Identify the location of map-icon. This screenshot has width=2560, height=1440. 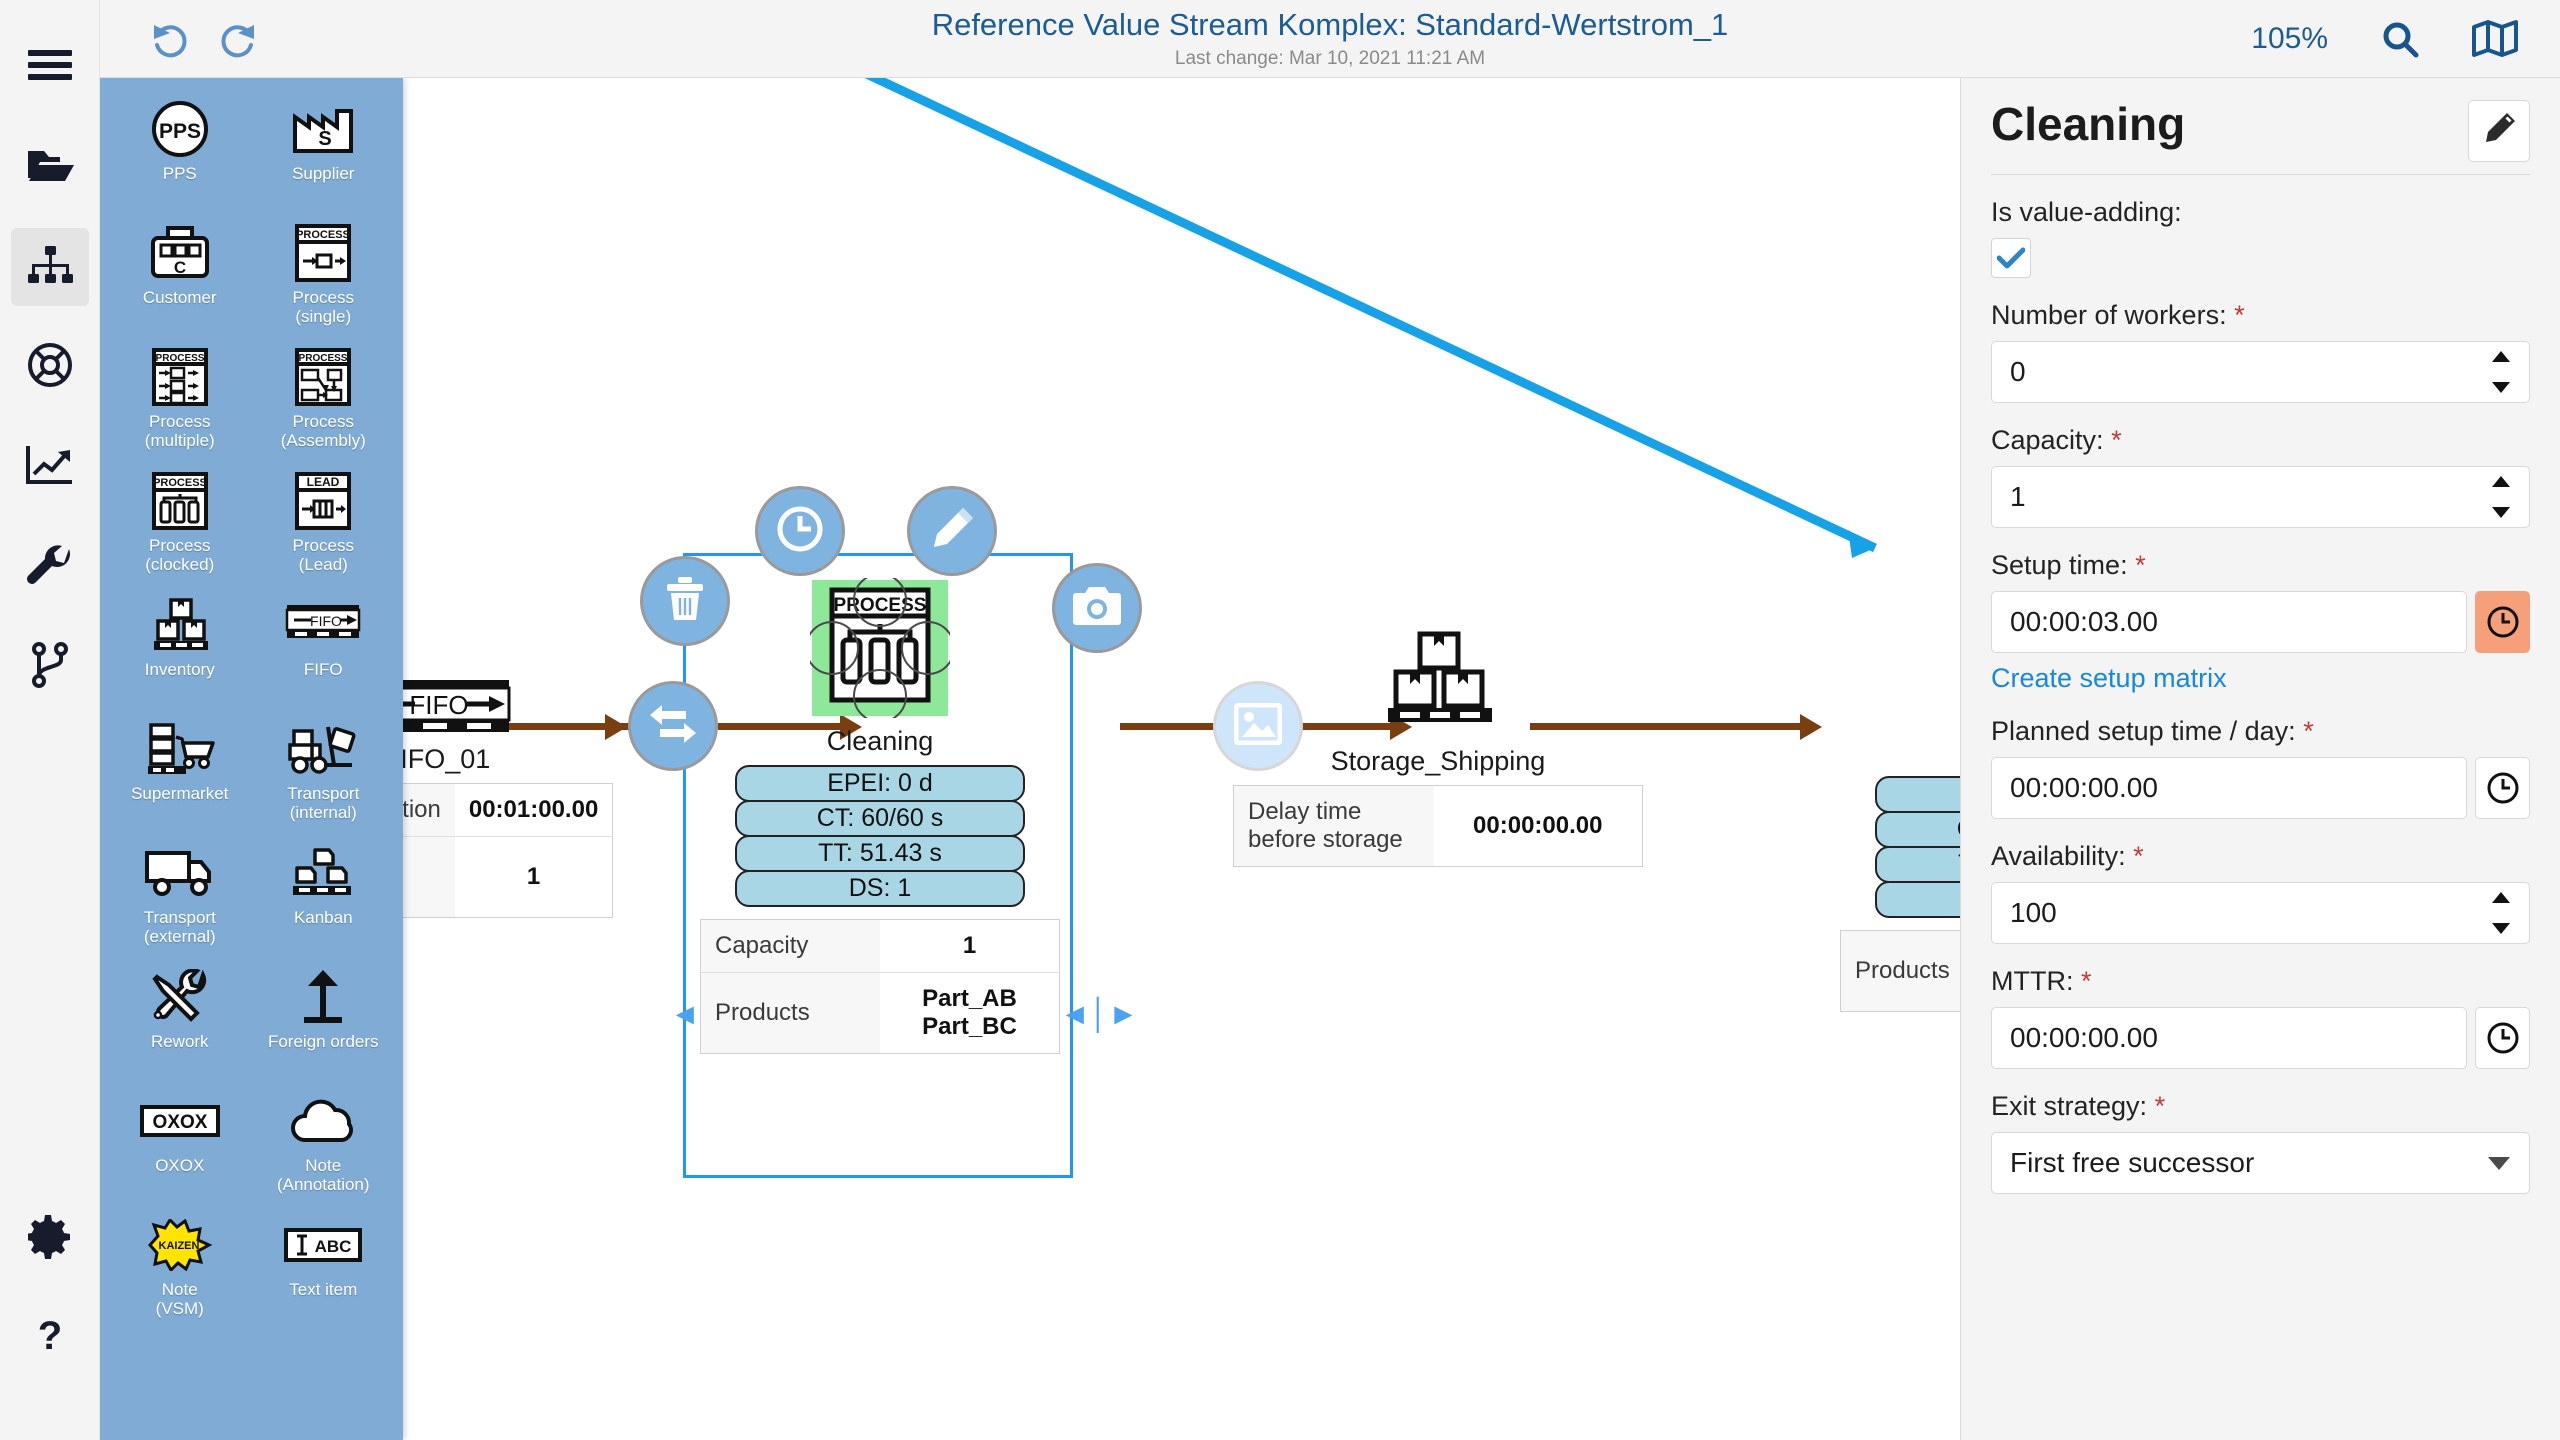
(2495, 39).